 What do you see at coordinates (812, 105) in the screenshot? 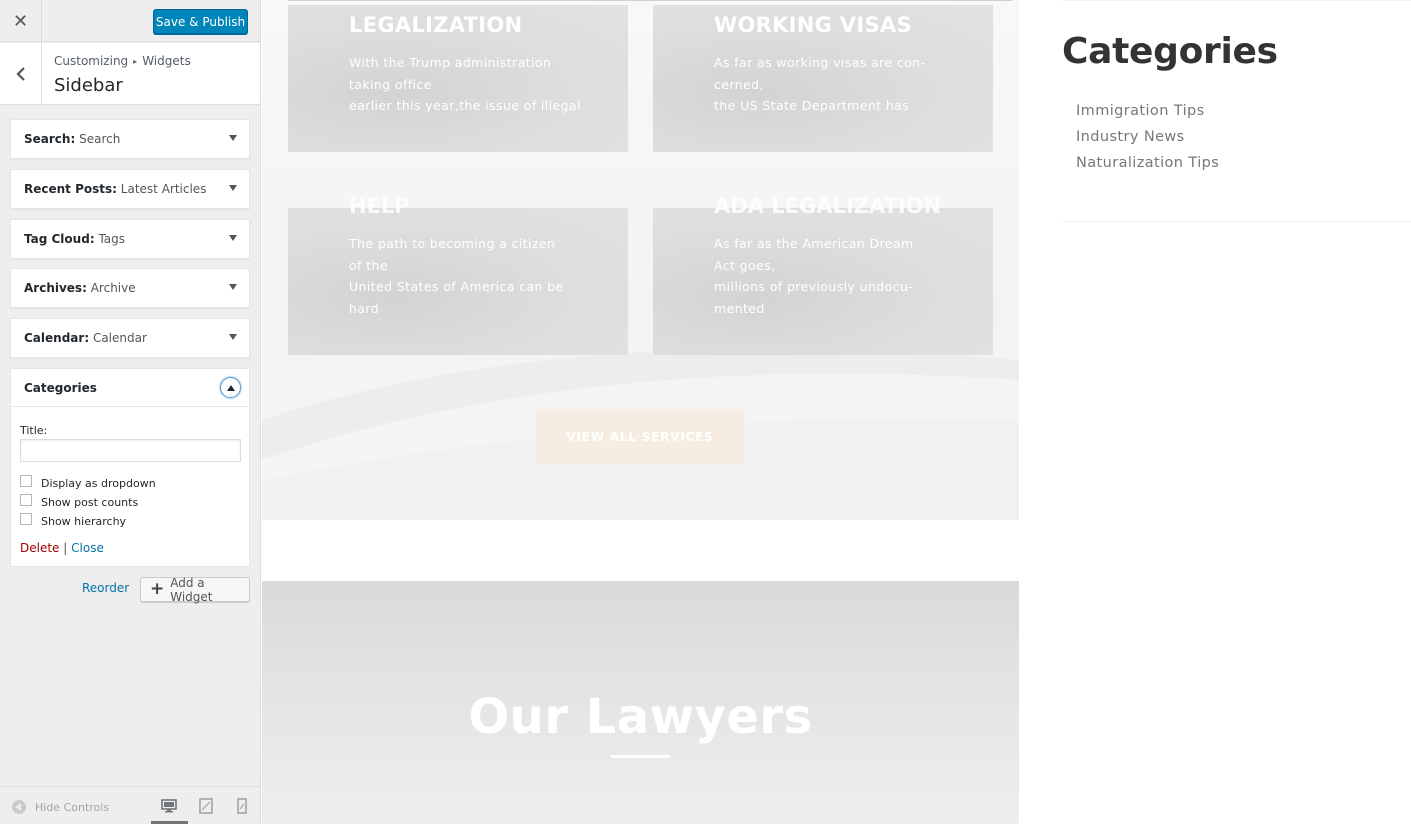
I see `excerpt-line: the US State Department has` at bounding box center [812, 105].